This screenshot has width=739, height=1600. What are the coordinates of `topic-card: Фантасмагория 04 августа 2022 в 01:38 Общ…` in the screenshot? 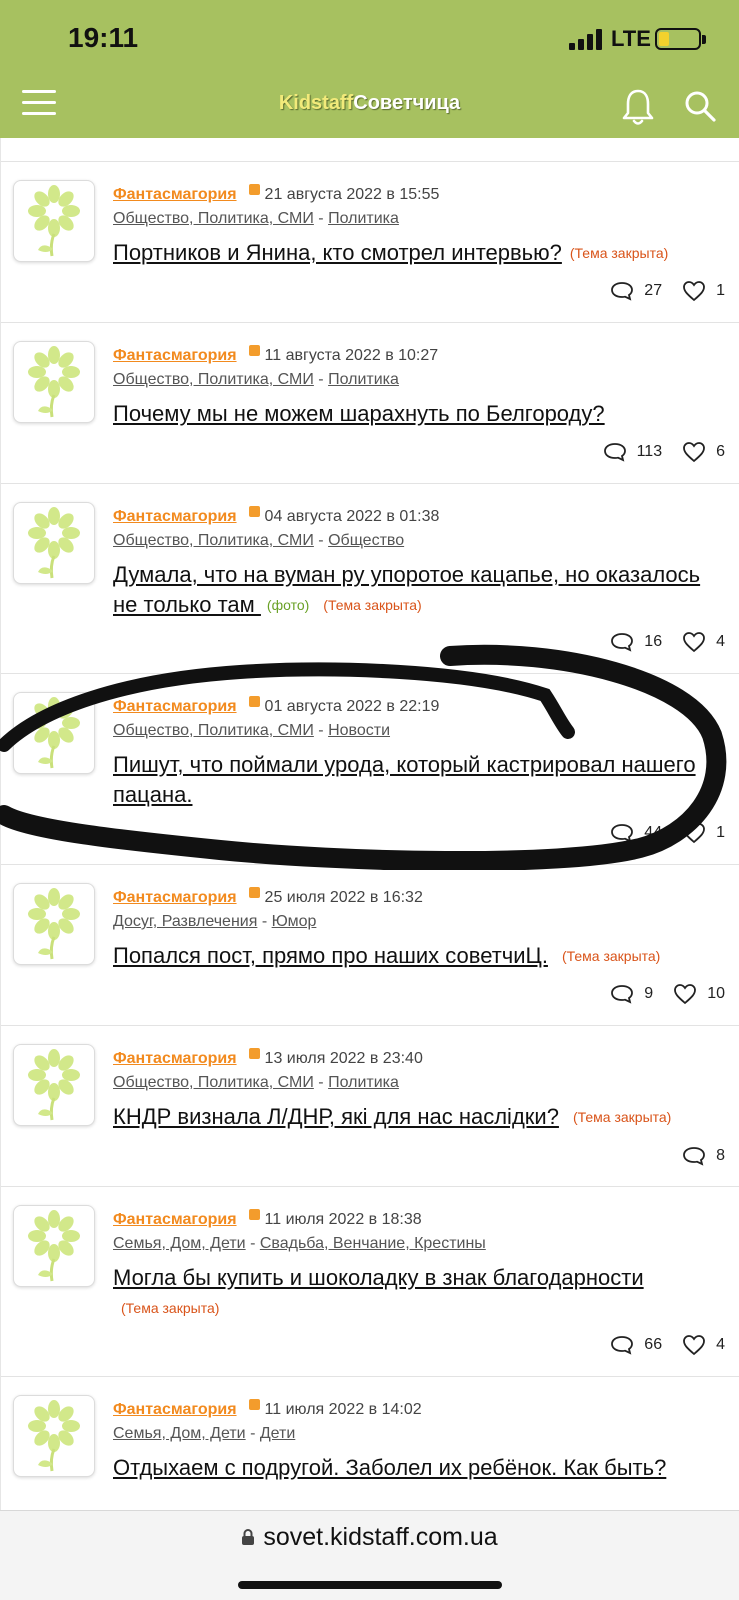 It's located at (370, 579).